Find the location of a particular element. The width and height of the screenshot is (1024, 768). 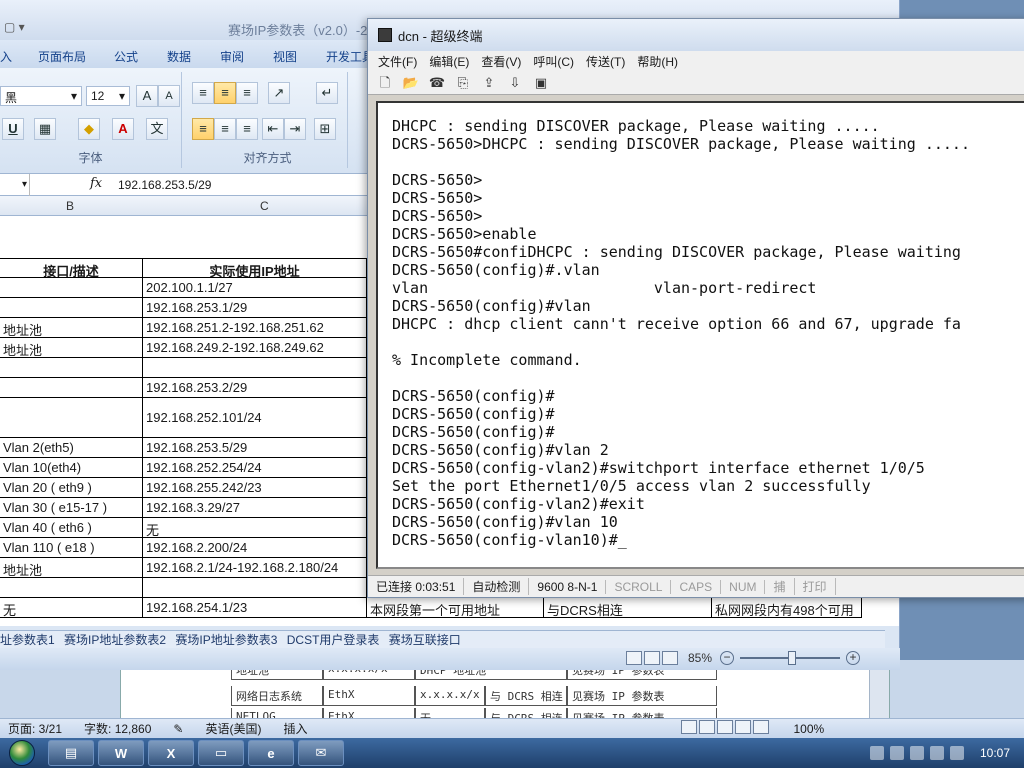

tab-page-layout: 页面布局 is located at coordinates (62, 56).